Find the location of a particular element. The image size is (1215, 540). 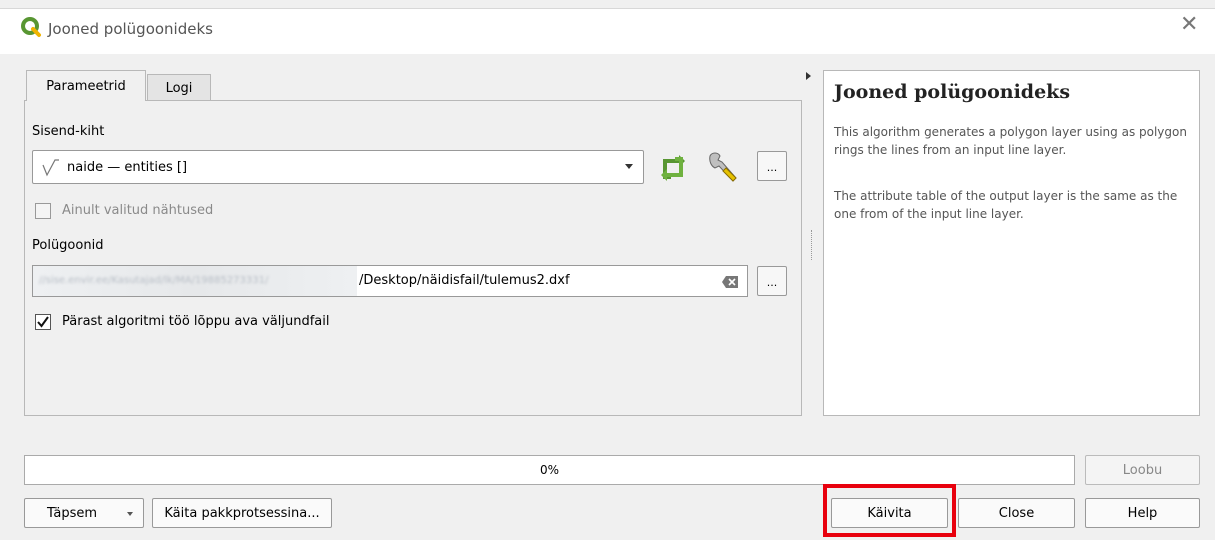

line-layer-icon is located at coordinates (50, 168).